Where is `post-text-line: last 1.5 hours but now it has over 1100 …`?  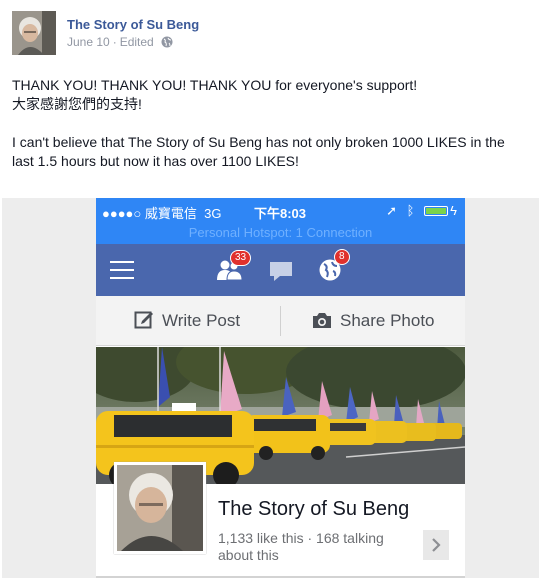 post-text-line: last 1.5 hours but now it has over 1100 … is located at coordinates (155, 161).